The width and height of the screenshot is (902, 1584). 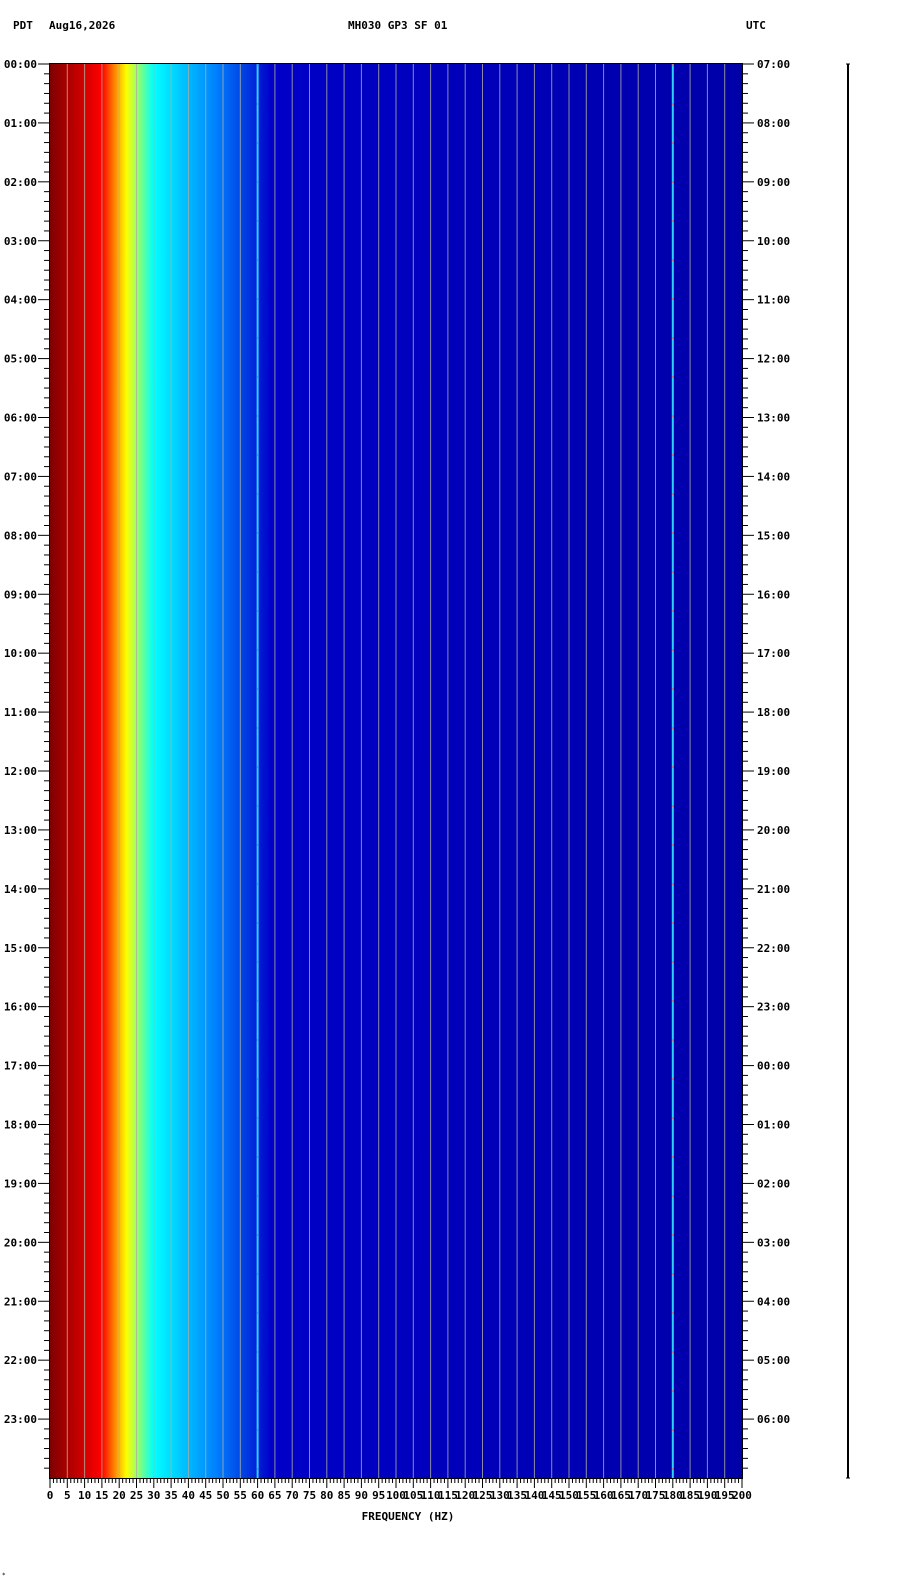 What do you see at coordinates (773, 300) in the screenshot?
I see `right-time-tick-label: 11:00` at bounding box center [773, 300].